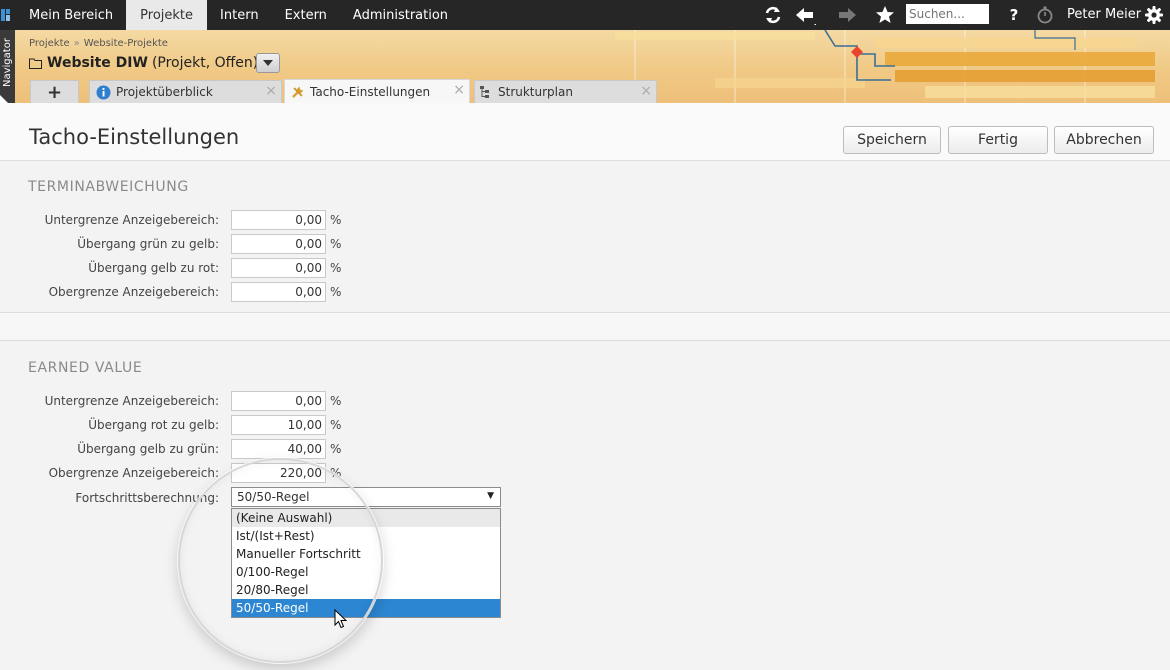 This screenshot has width=1170, height=670. Describe the element at coordinates (71, 15) in the screenshot. I see `nav-mein-bereich: Mein Bereich` at that location.